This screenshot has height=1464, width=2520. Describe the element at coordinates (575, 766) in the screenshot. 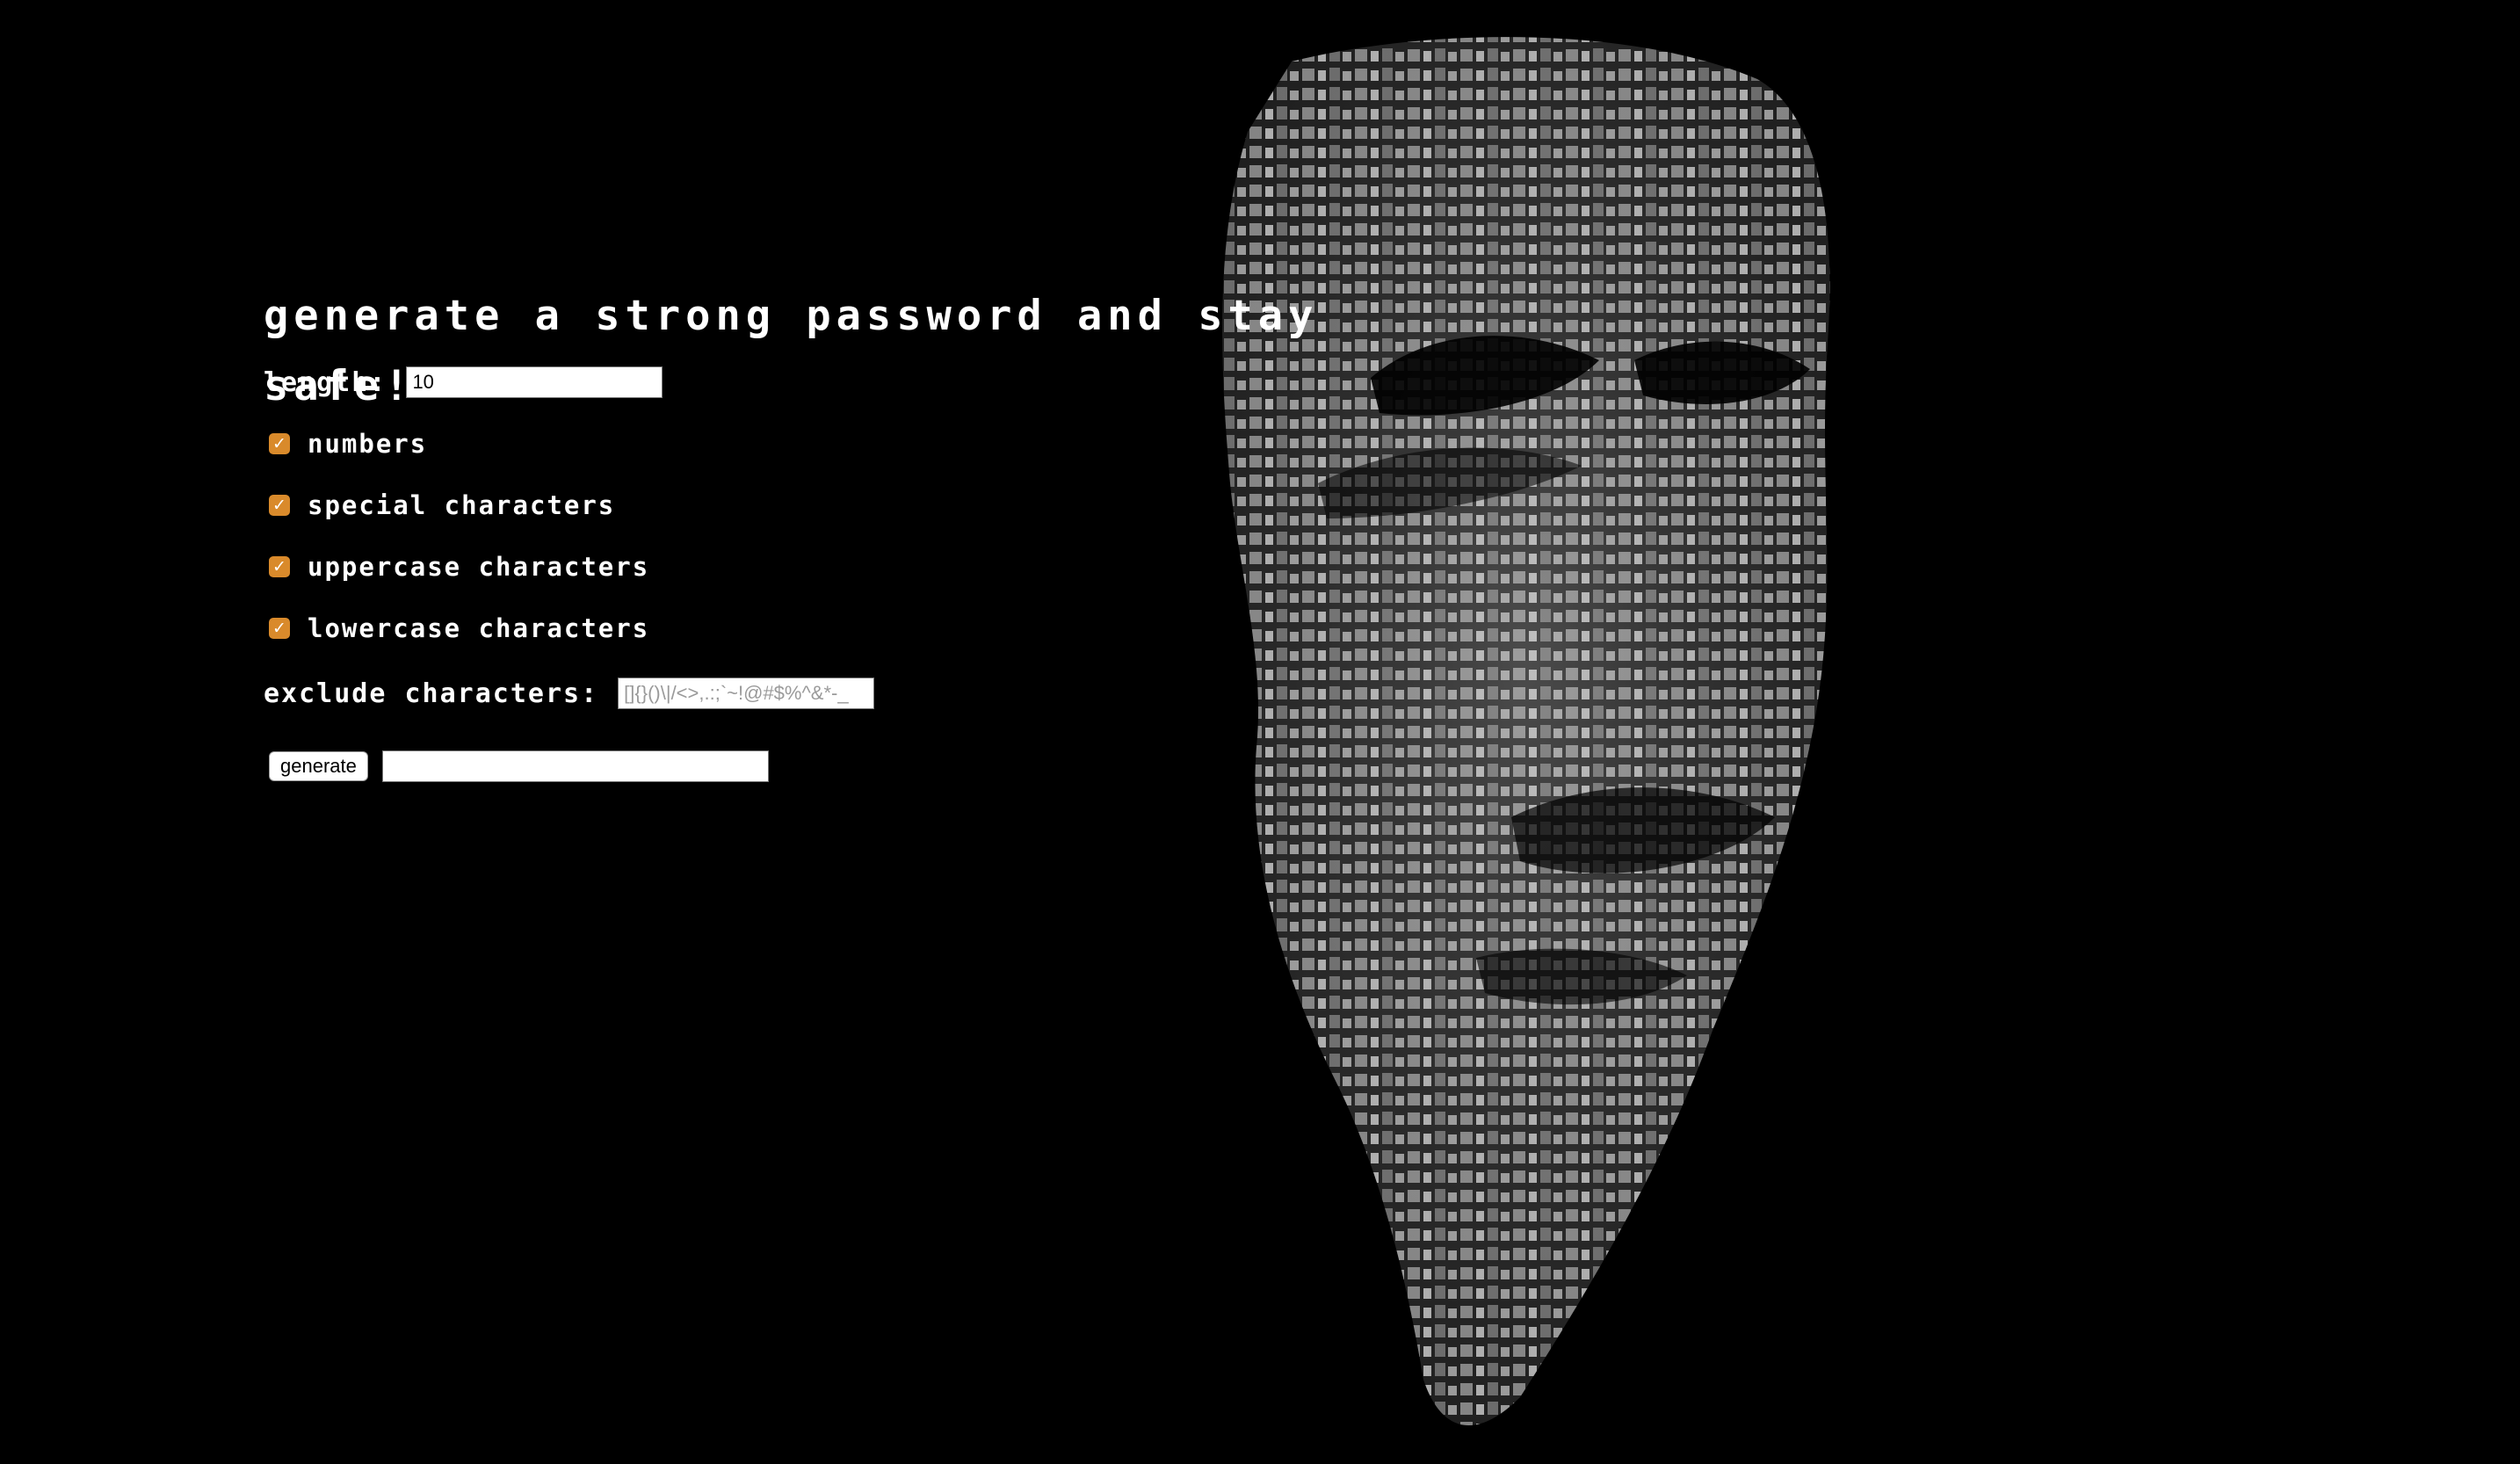

I see `password-output-field` at that location.